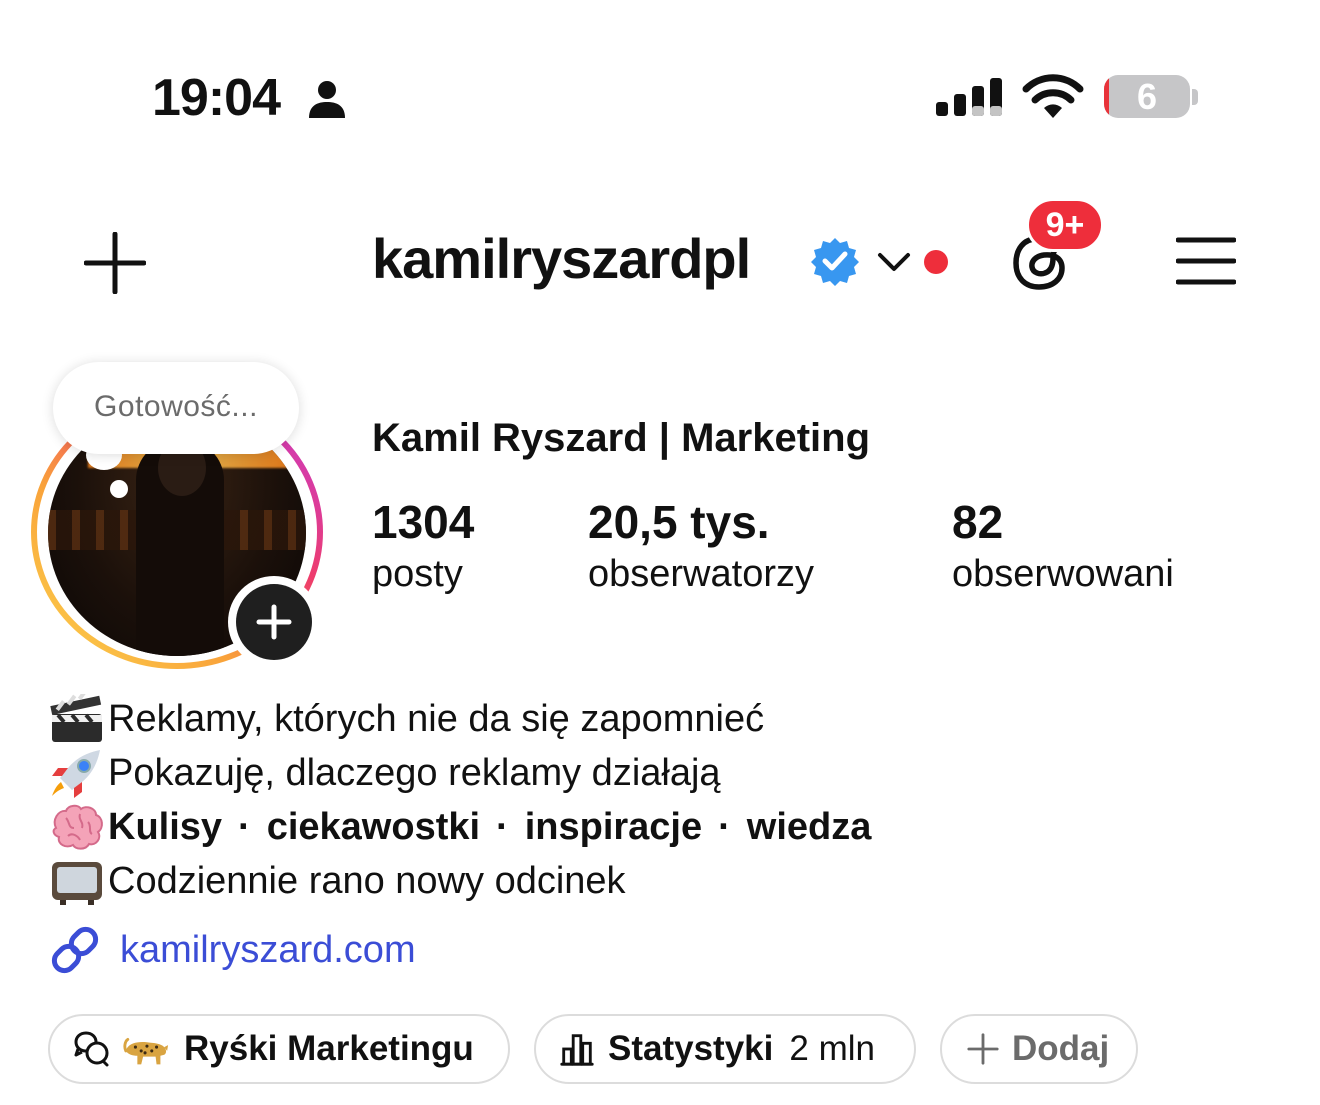  I want to click on leopard-icon, so click(146, 1051).